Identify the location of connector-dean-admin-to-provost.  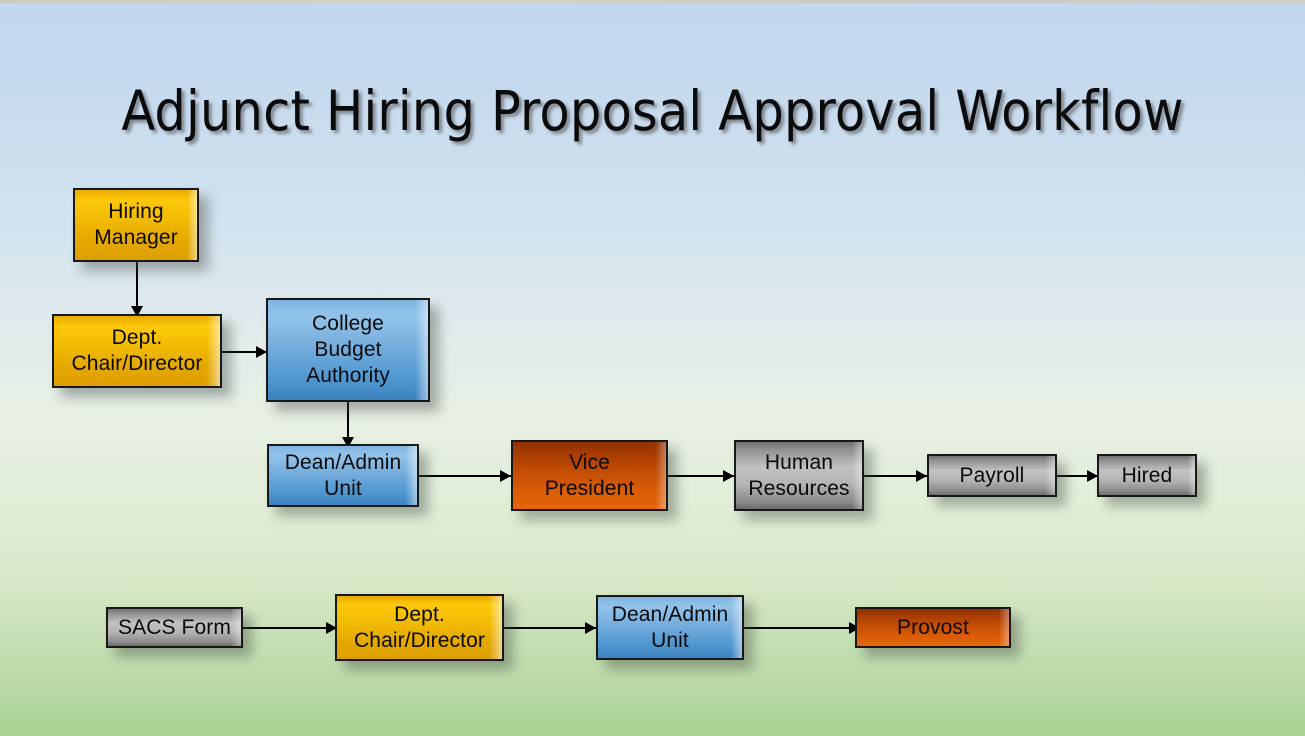
(803, 628).